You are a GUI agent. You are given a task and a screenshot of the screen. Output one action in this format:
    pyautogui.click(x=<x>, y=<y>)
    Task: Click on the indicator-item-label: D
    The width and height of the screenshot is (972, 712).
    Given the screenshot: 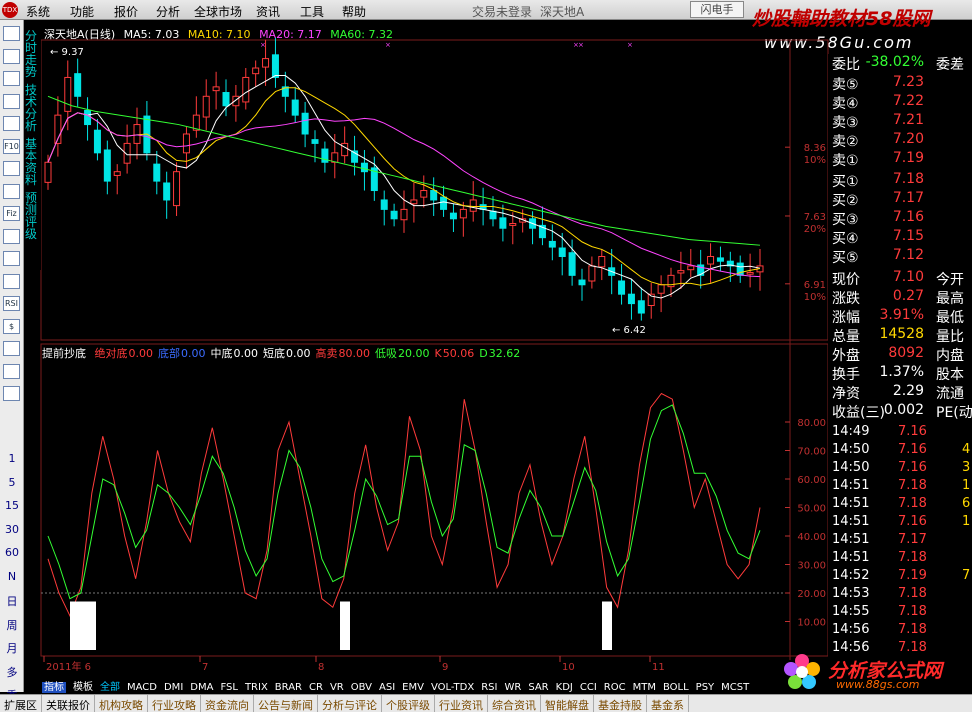 What is the action you would take?
    pyautogui.click(x=483, y=353)
    